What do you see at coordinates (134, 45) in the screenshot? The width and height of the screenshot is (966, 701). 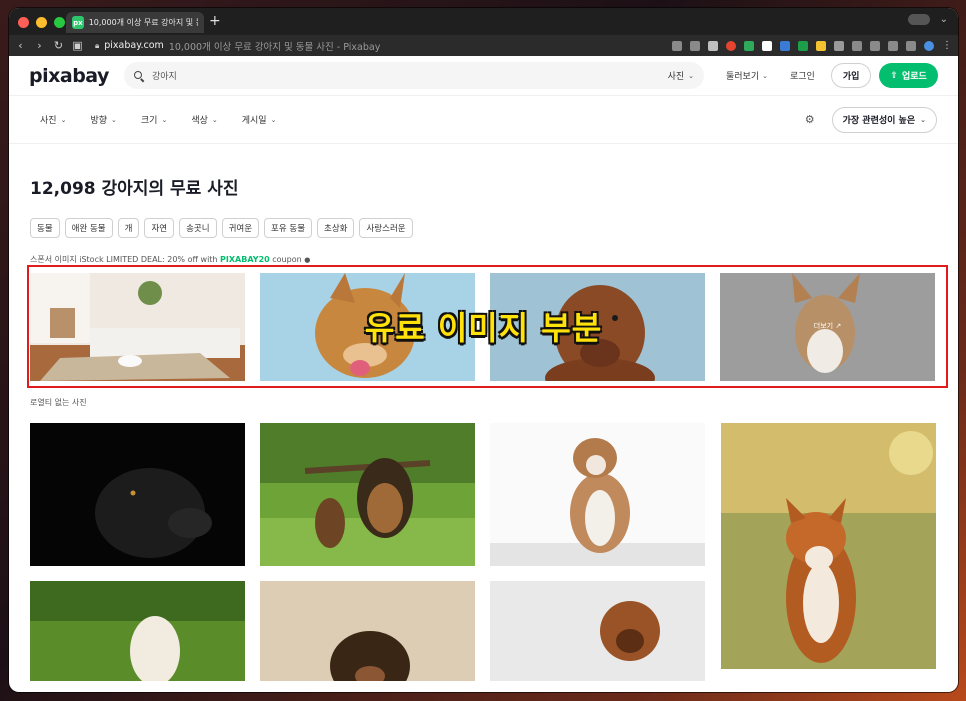 I see `url-host: pixabay.com` at bounding box center [134, 45].